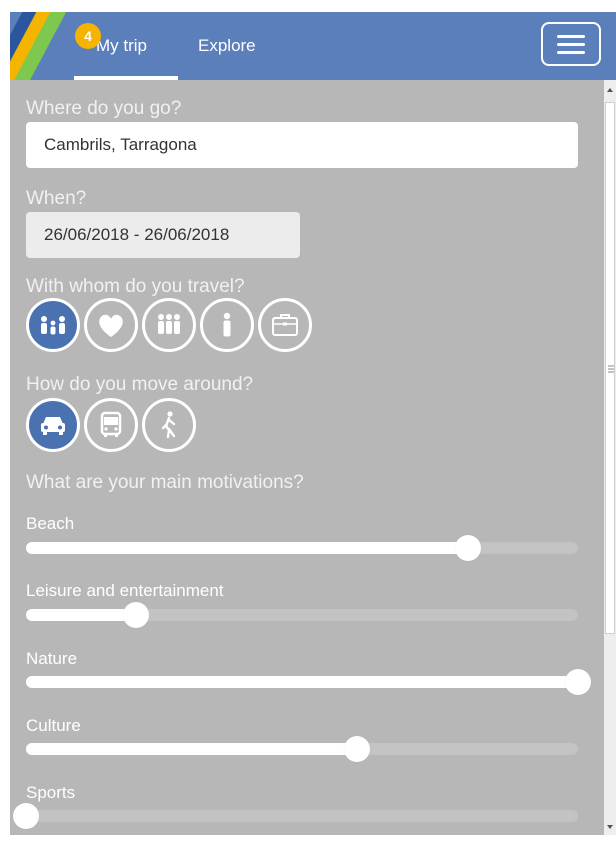 This screenshot has height=841, width=616. I want to click on grip-icon, so click(611, 369).